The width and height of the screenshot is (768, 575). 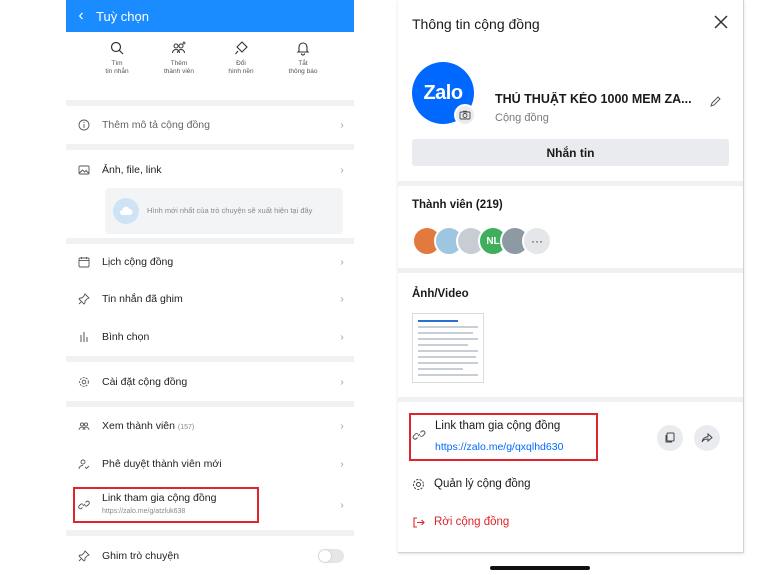 I want to click on quick-action-mute: Tắt thông báo, so click(x=303, y=65).